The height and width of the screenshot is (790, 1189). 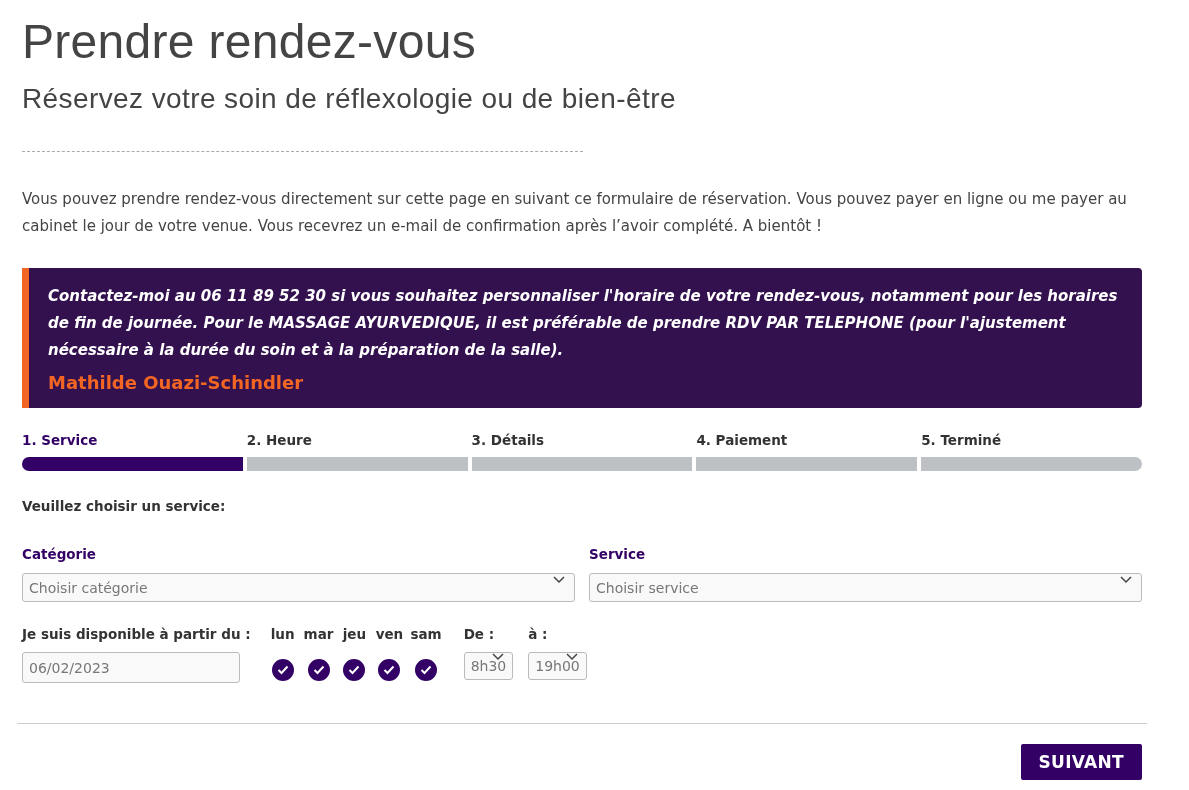 I want to click on start-time-select: 8h30, so click(x=488, y=666).